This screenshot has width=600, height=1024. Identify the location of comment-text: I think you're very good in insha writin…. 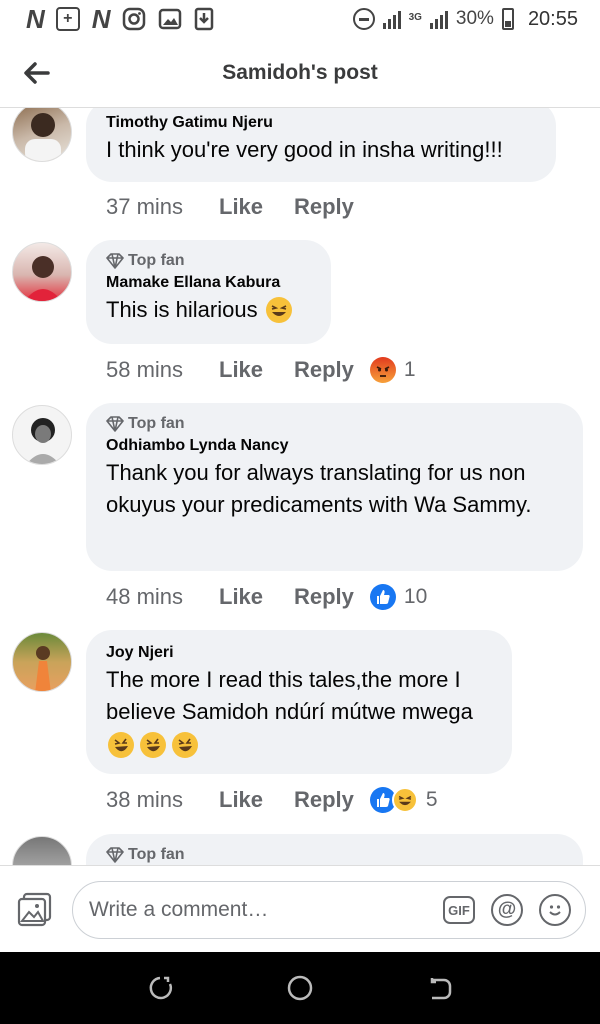
(304, 149).